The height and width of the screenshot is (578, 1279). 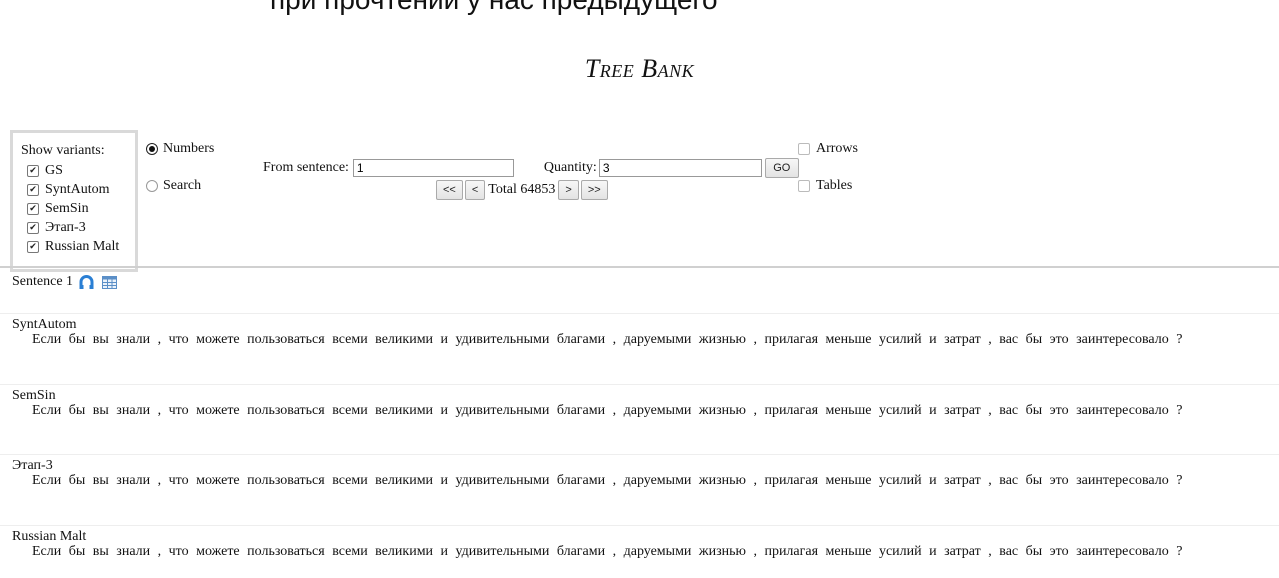 I want to click on variant-gs-row: GS, so click(x=76, y=170).